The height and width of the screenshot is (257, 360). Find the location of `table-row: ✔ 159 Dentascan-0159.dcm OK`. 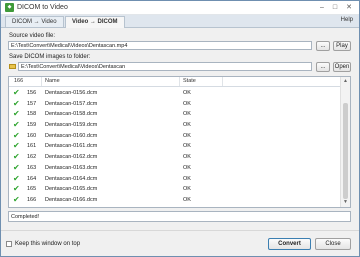

table-row: ✔ 159 Dentascan-0159.dcm OK is located at coordinates (174, 125).